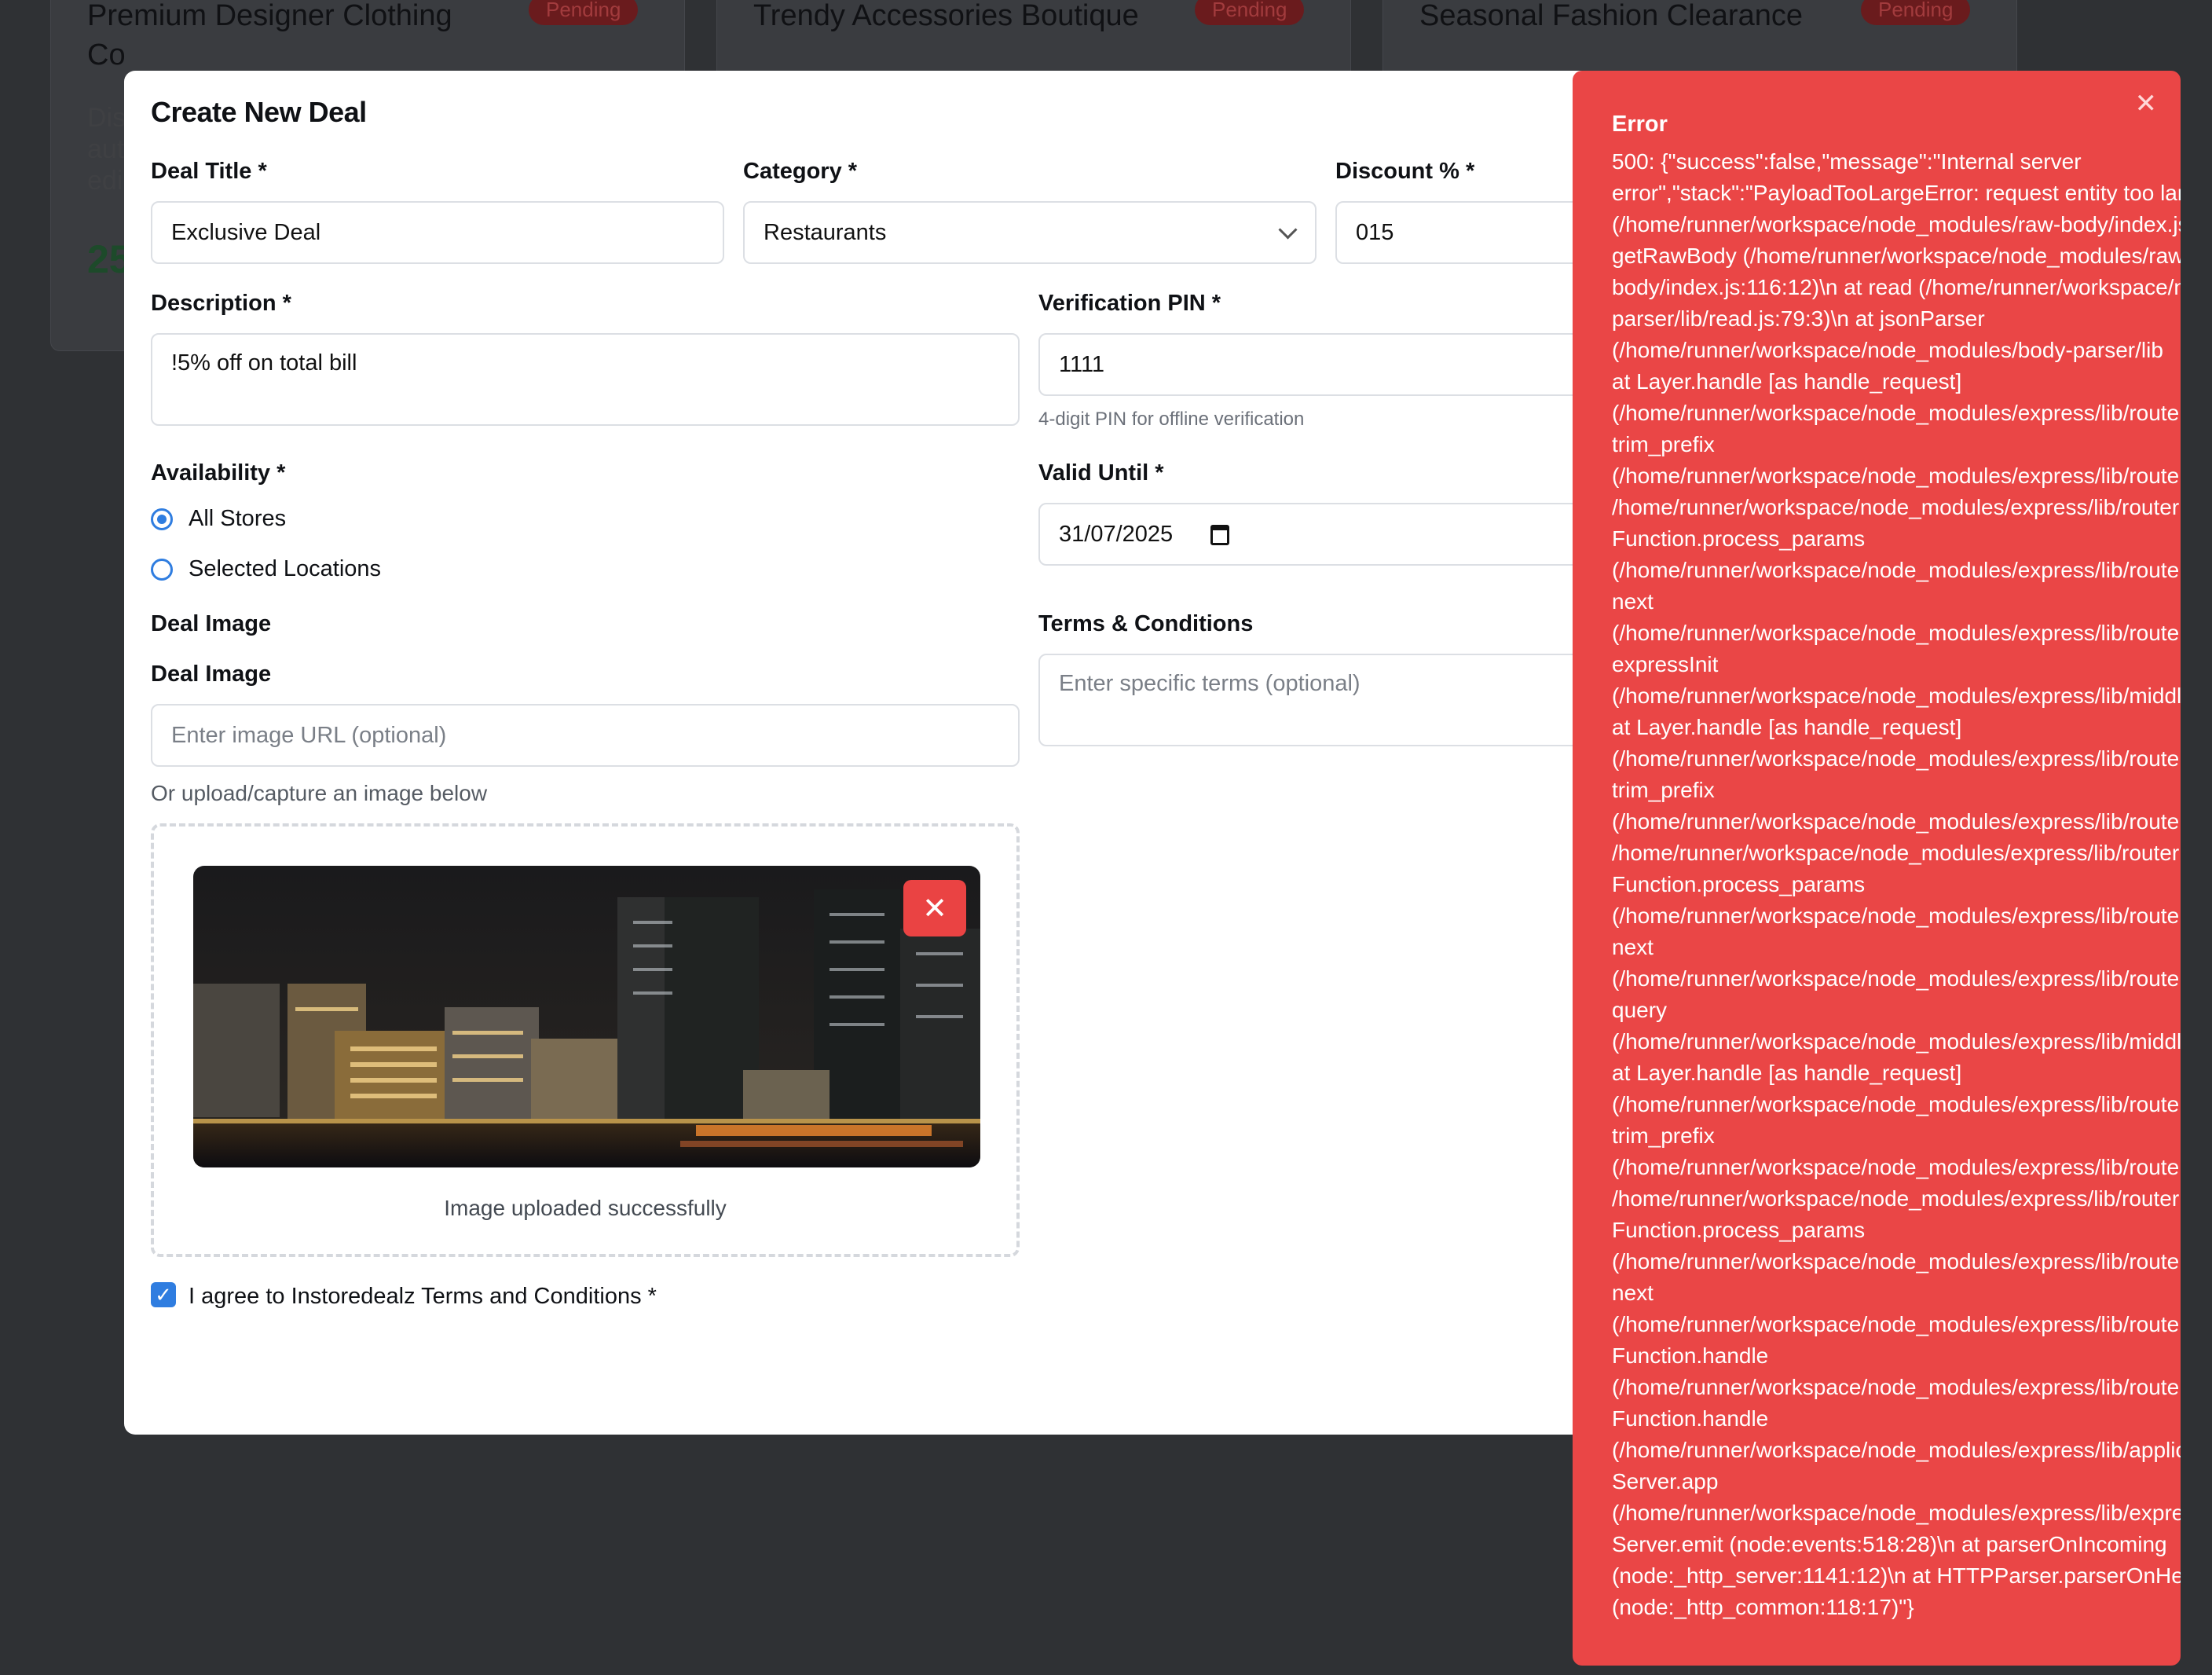  Describe the element at coordinates (218, 473) in the screenshot. I see `availability-label: Availability *` at that location.